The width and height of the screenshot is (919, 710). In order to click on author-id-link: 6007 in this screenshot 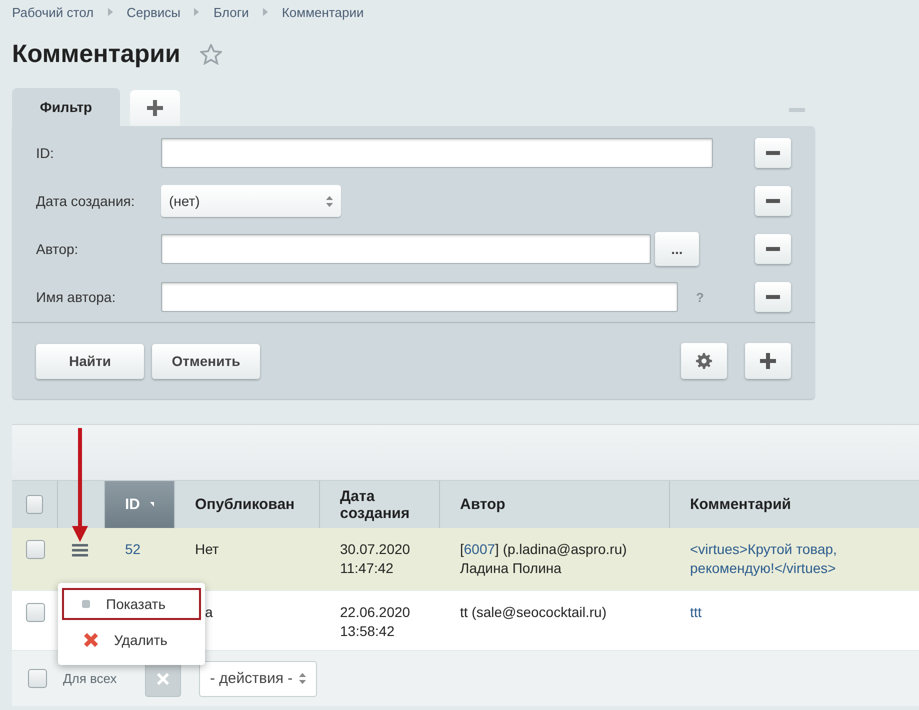, I will do `click(480, 549)`.